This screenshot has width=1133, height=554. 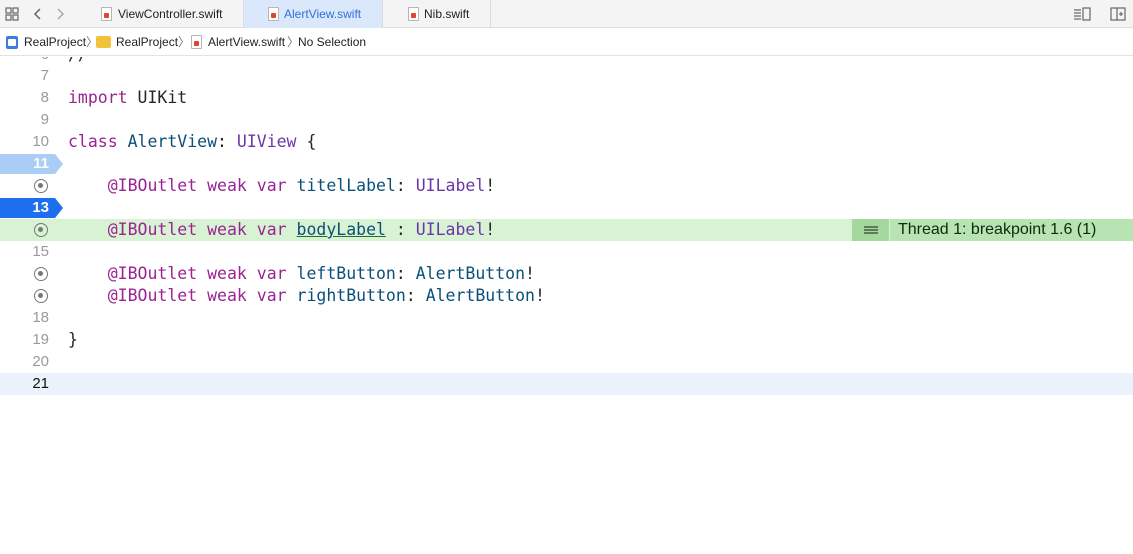 I want to click on grid-icon, so click(x=12, y=14).